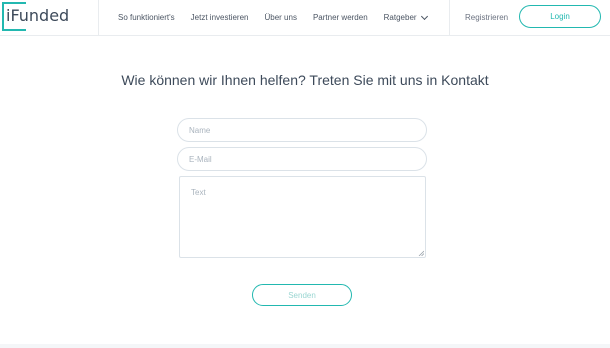 The image size is (610, 348). Describe the element at coordinates (560, 16) in the screenshot. I see `login-button: Login` at that location.